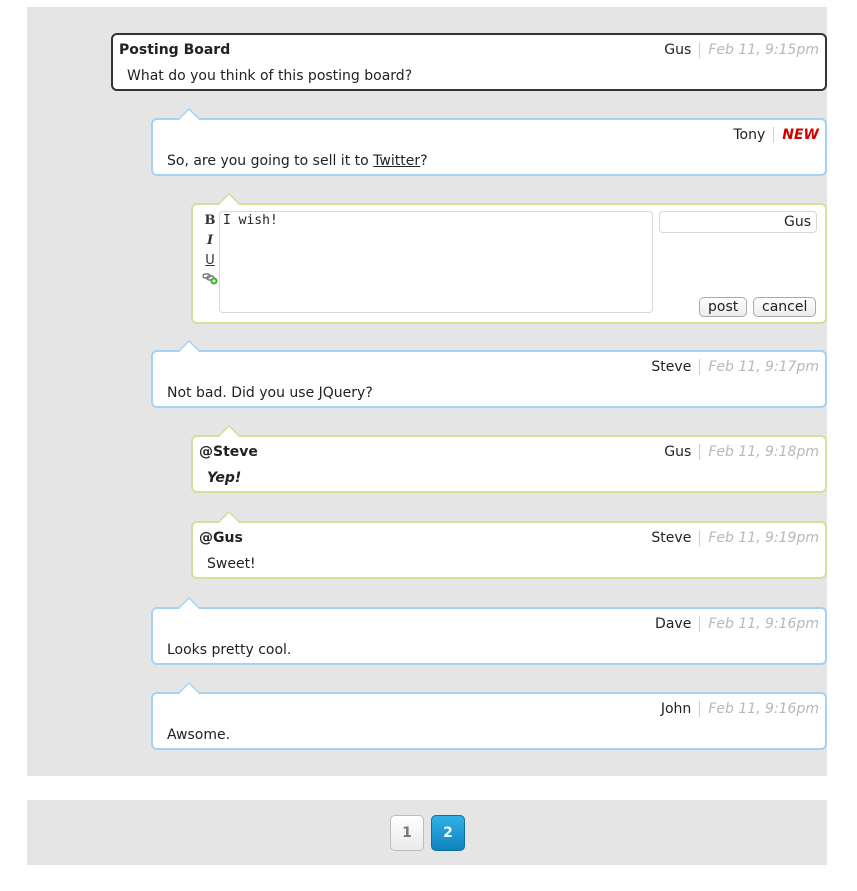  I want to click on page-1-button: 1, so click(407, 833).